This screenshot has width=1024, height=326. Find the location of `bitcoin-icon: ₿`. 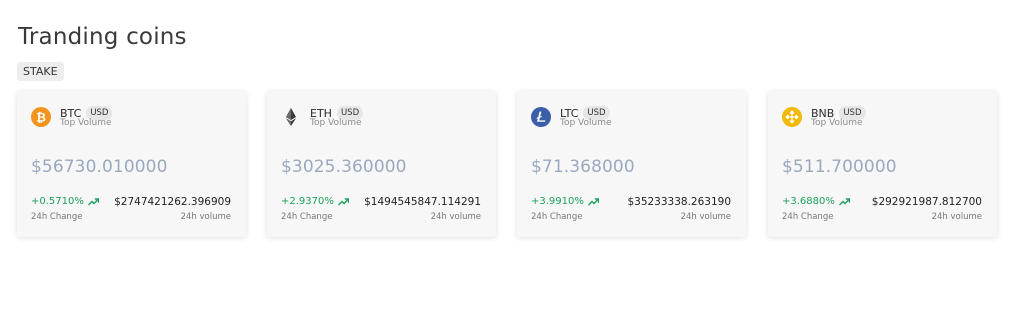

bitcoin-icon: ₿ is located at coordinates (41, 117).